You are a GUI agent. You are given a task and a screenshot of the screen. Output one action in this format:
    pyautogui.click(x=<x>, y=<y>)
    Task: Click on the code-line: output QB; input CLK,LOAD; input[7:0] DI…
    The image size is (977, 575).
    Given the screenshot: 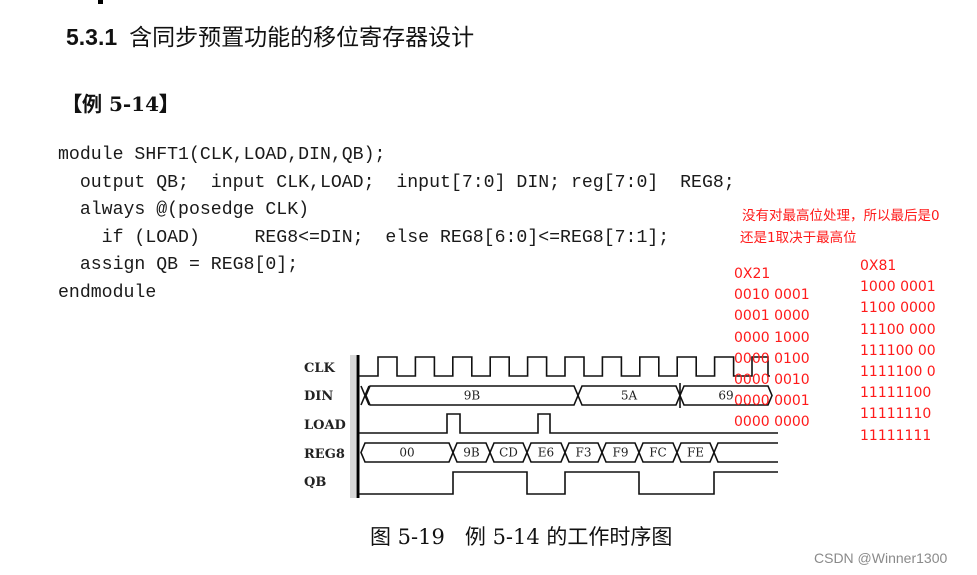 What is the action you would take?
    pyautogui.click(x=396, y=182)
    